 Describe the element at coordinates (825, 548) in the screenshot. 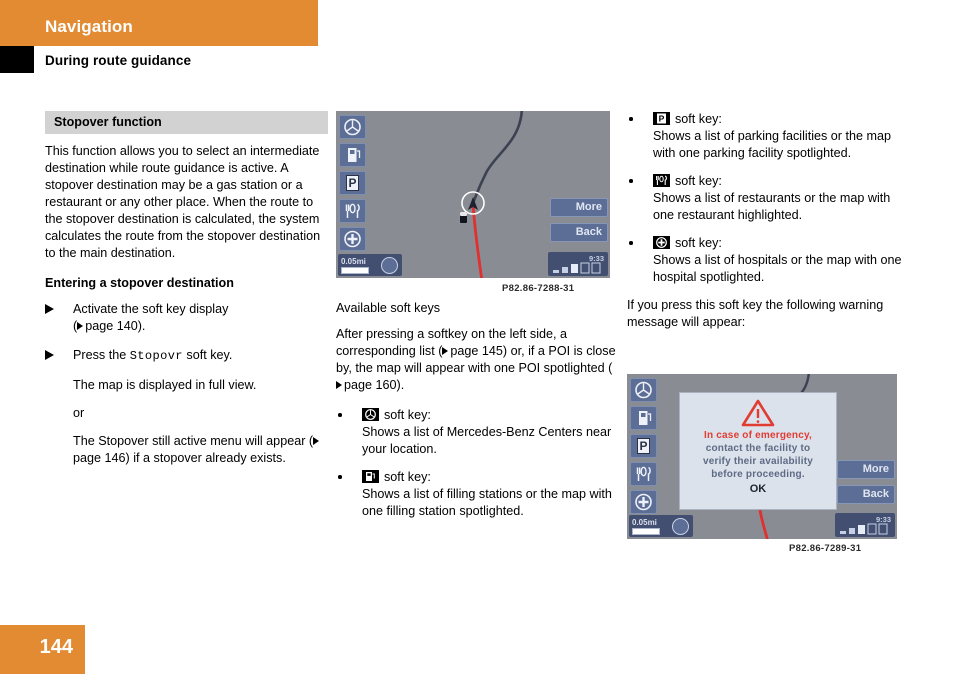

I see `figure-caption-2: P82.86-7289-31` at that location.